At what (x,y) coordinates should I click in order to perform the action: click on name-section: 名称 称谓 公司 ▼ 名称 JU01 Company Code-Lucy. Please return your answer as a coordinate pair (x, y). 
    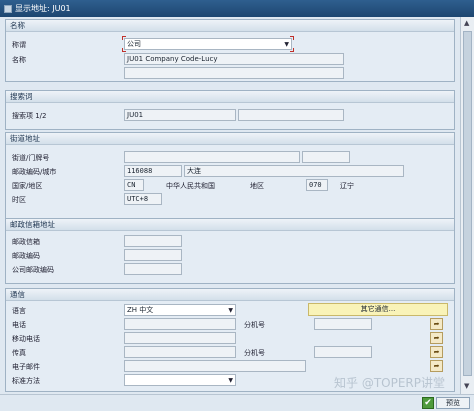
    Looking at the image, I should click on (230, 50).